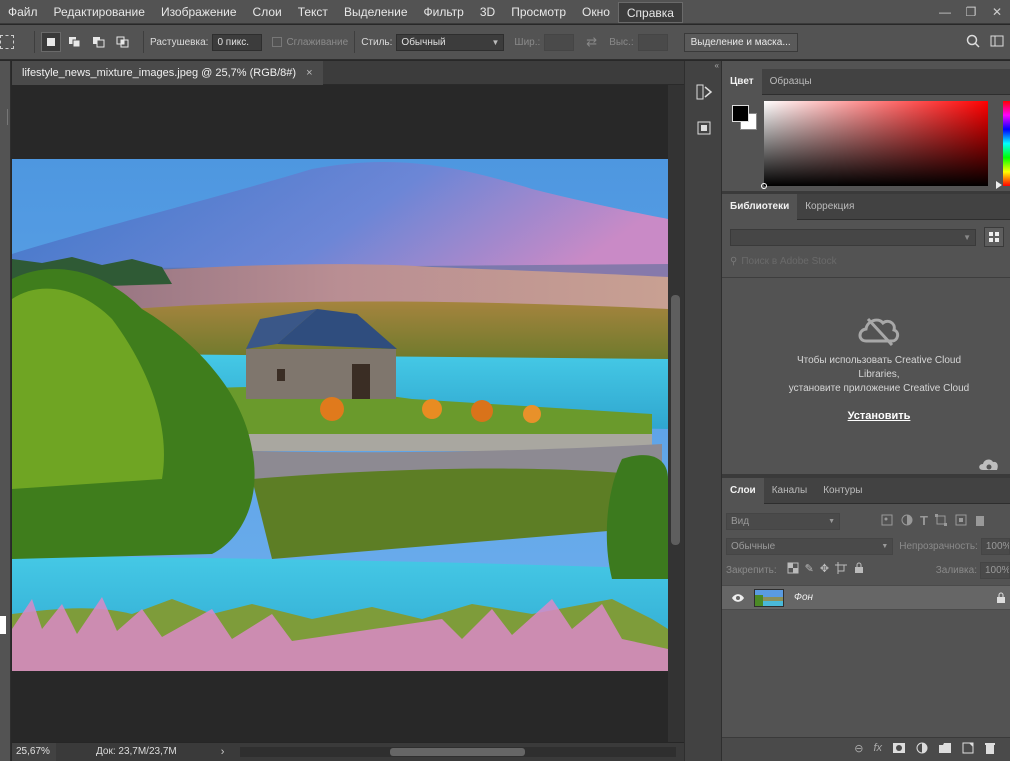 The height and width of the screenshot is (761, 1010). Describe the element at coordinates (783, 521) in the screenshot. I see `layer-filter-select: Вид ▼` at that location.